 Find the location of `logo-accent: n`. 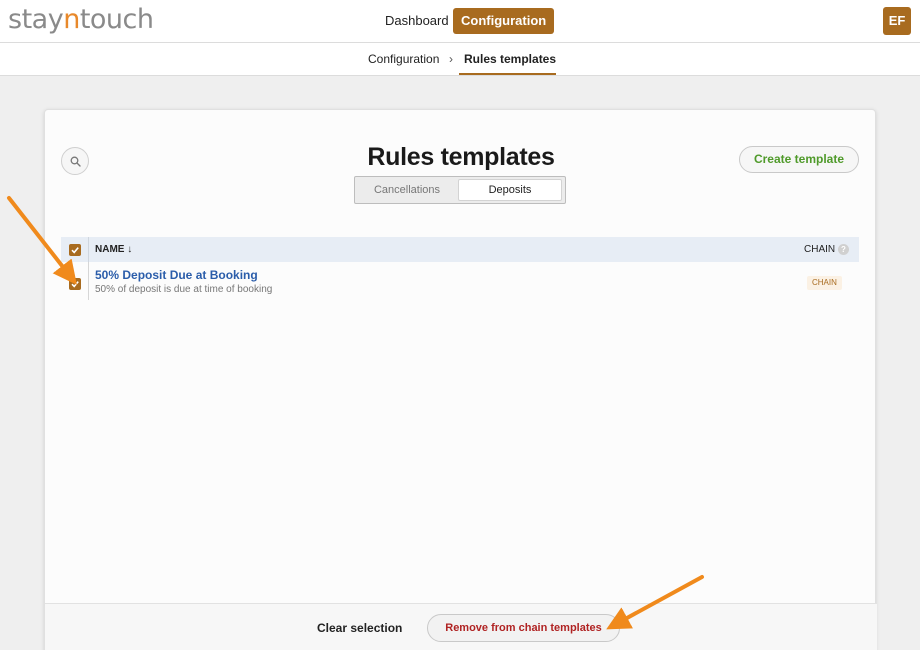

logo-accent: n is located at coordinates (71, 19).